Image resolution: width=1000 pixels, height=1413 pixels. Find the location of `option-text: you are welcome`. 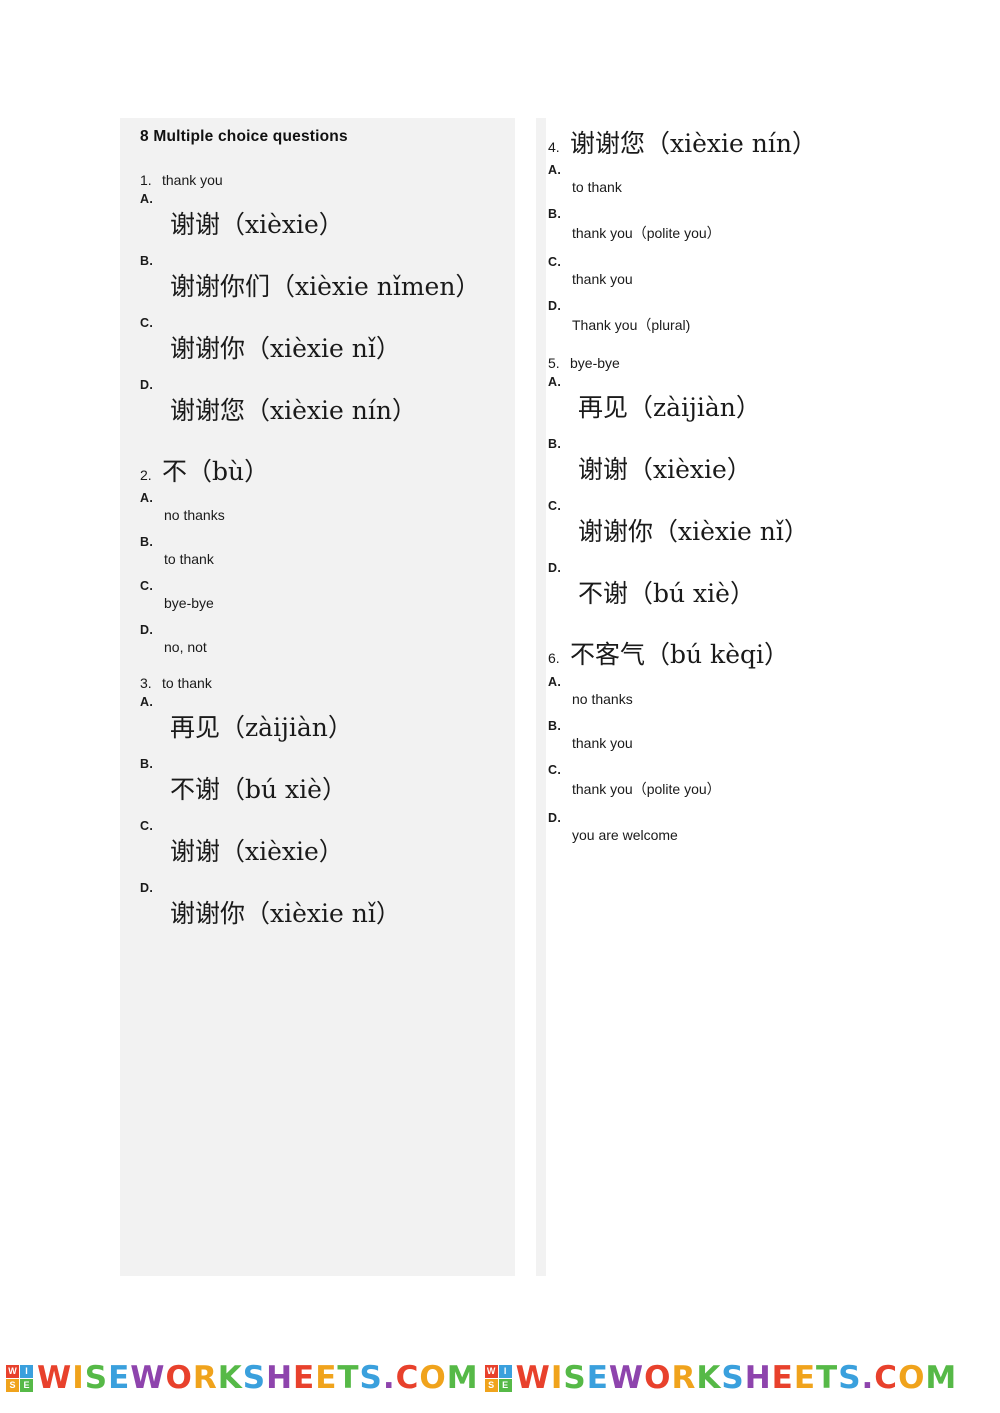

option-text: you are welcome is located at coordinates (625, 834).